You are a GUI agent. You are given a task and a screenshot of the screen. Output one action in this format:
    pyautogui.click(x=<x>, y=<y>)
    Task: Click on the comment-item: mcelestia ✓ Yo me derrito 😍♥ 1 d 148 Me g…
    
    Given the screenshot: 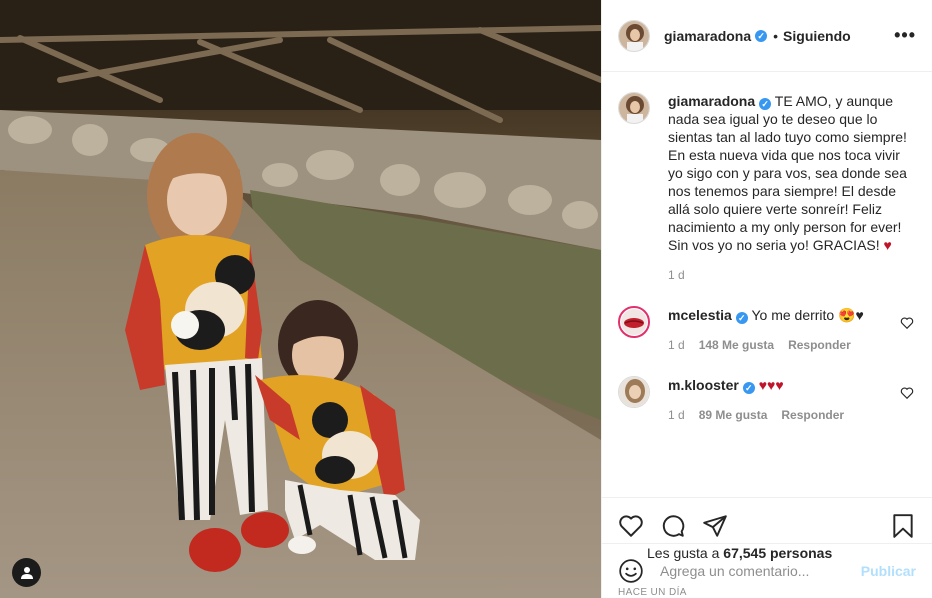 What is the action you would take?
    pyautogui.click(x=767, y=330)
    